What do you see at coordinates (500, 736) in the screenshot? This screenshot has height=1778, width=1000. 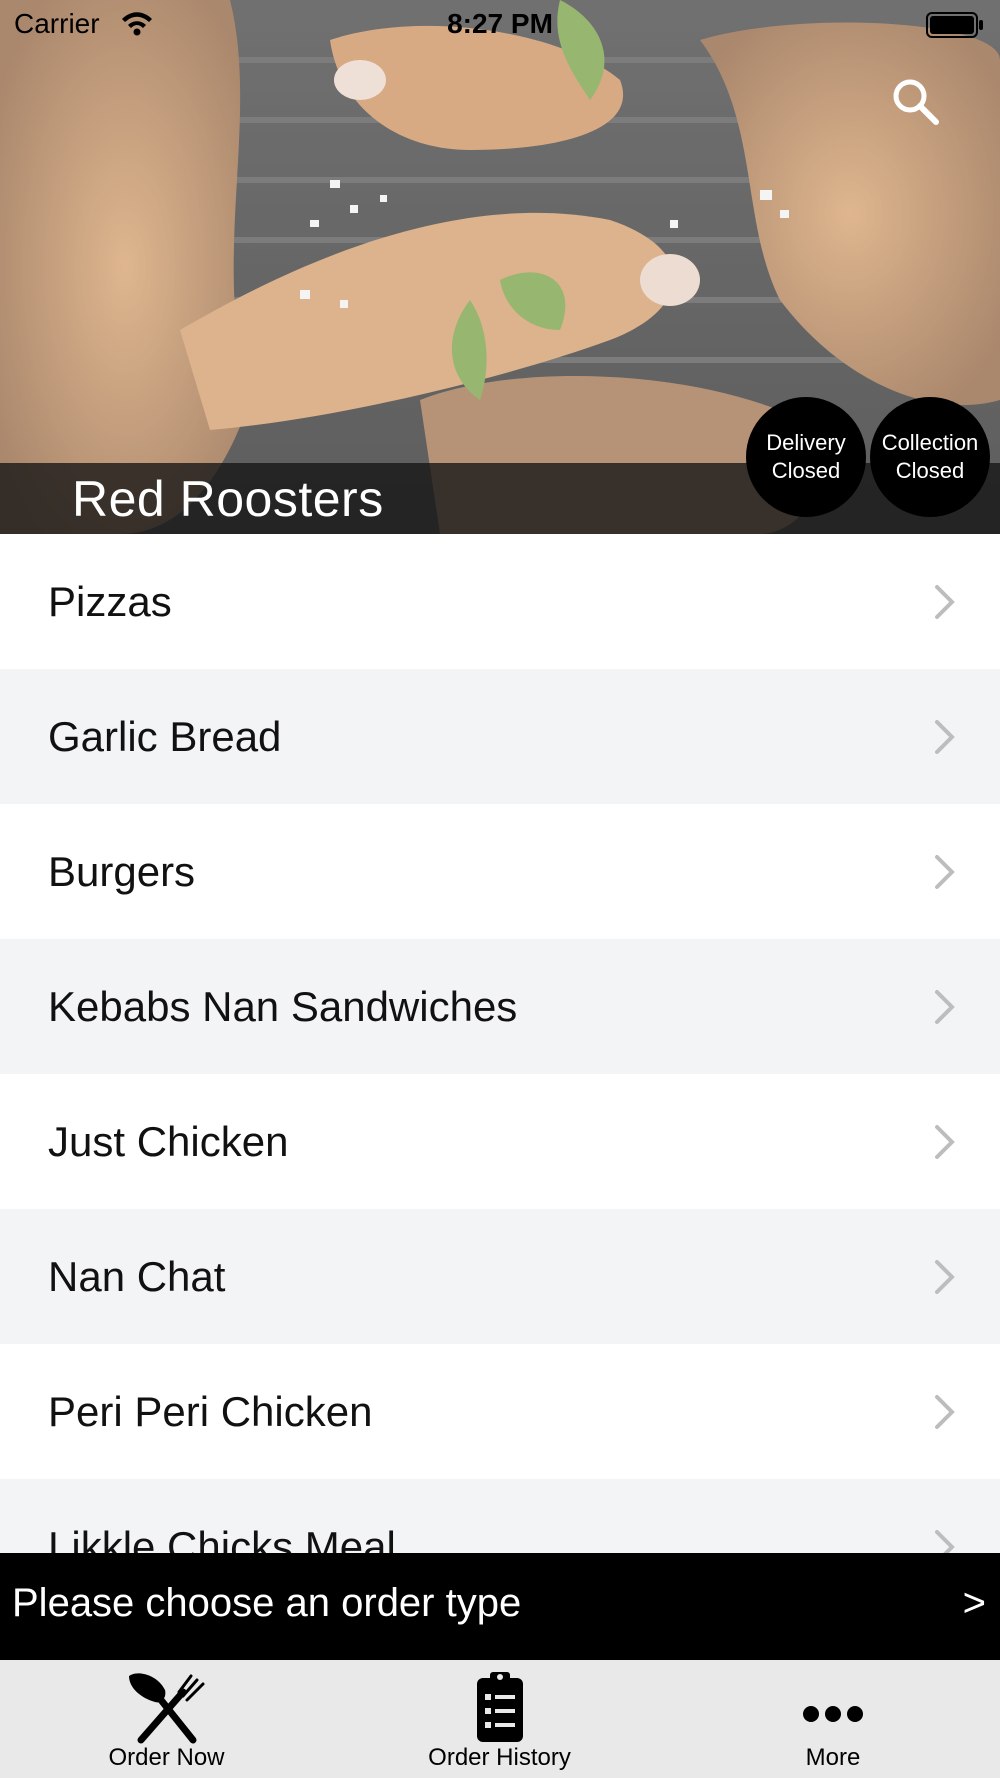 I see `menu-category-row: Garlic Bread` at bounding box center [500, 736].